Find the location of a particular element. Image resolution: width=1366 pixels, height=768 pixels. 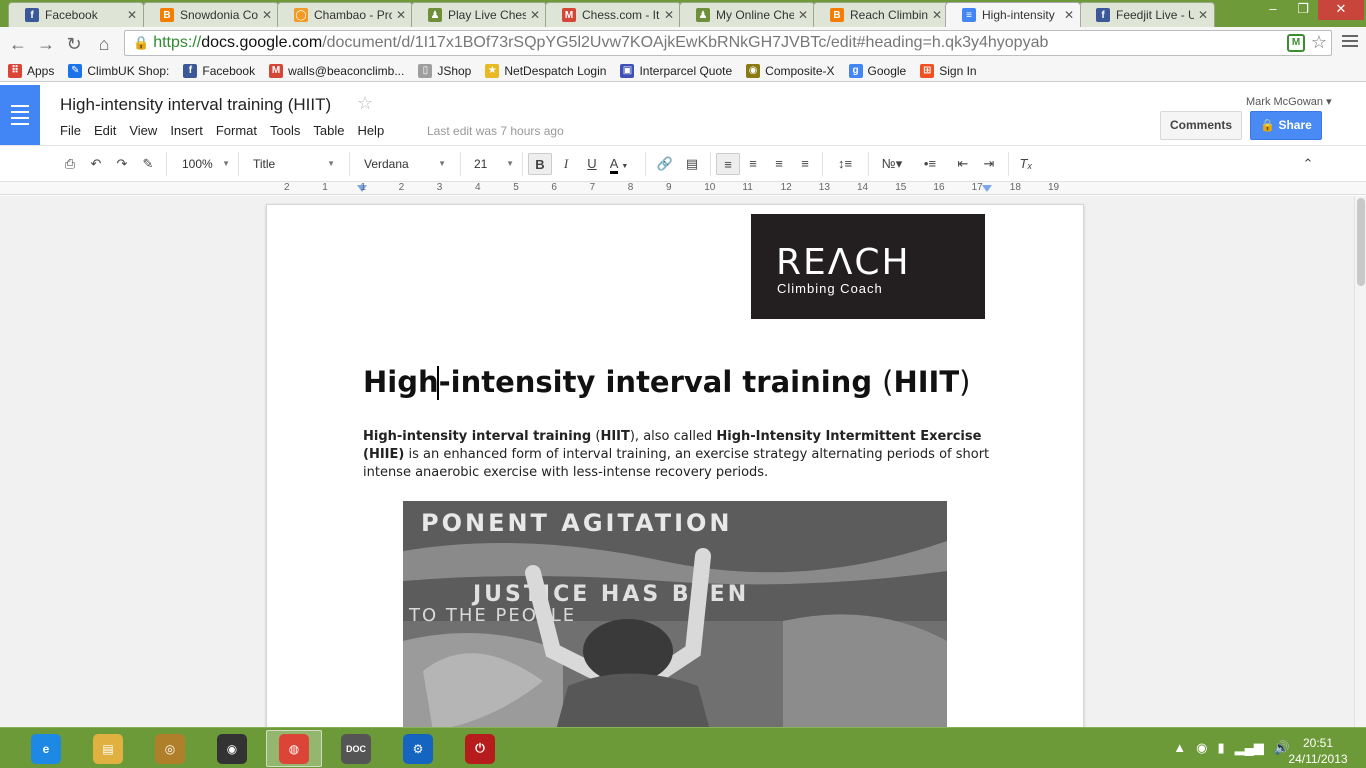

bookmark-item: ◉ Composite-X is located at coordinates (790, 70).